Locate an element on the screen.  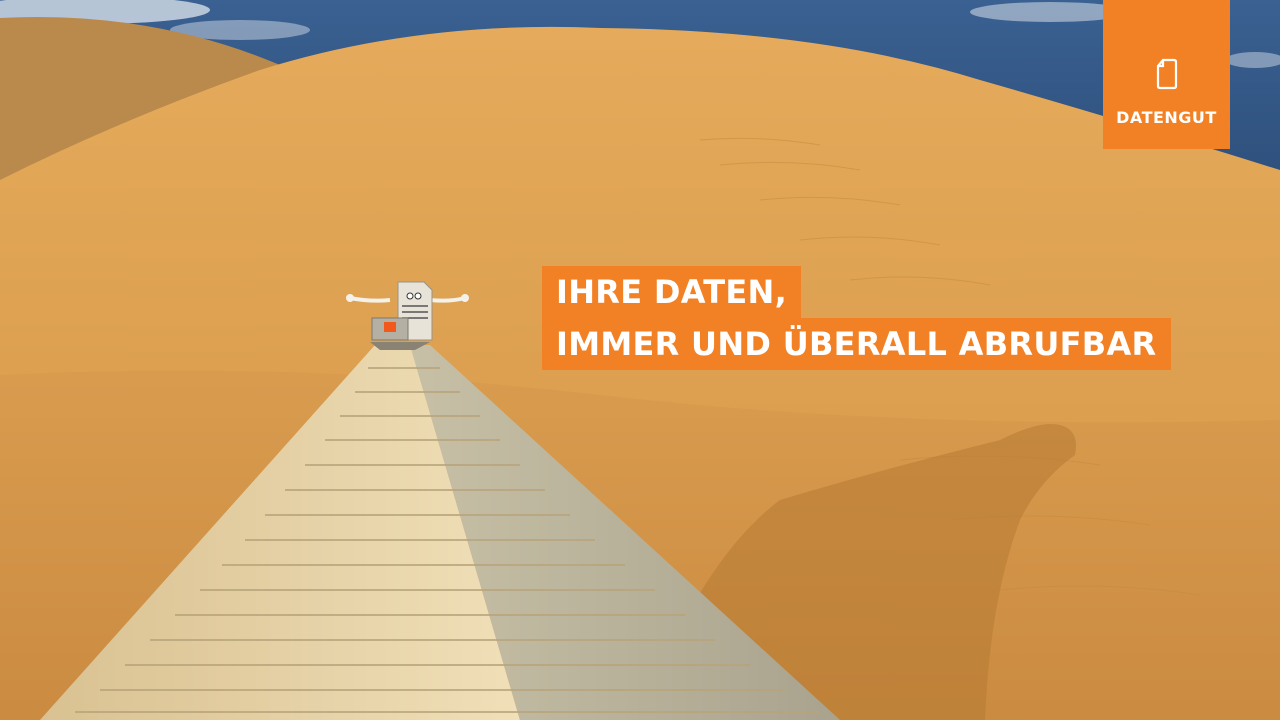
datengut-logo: DATENGUT is located at coordinates (1166, 74).